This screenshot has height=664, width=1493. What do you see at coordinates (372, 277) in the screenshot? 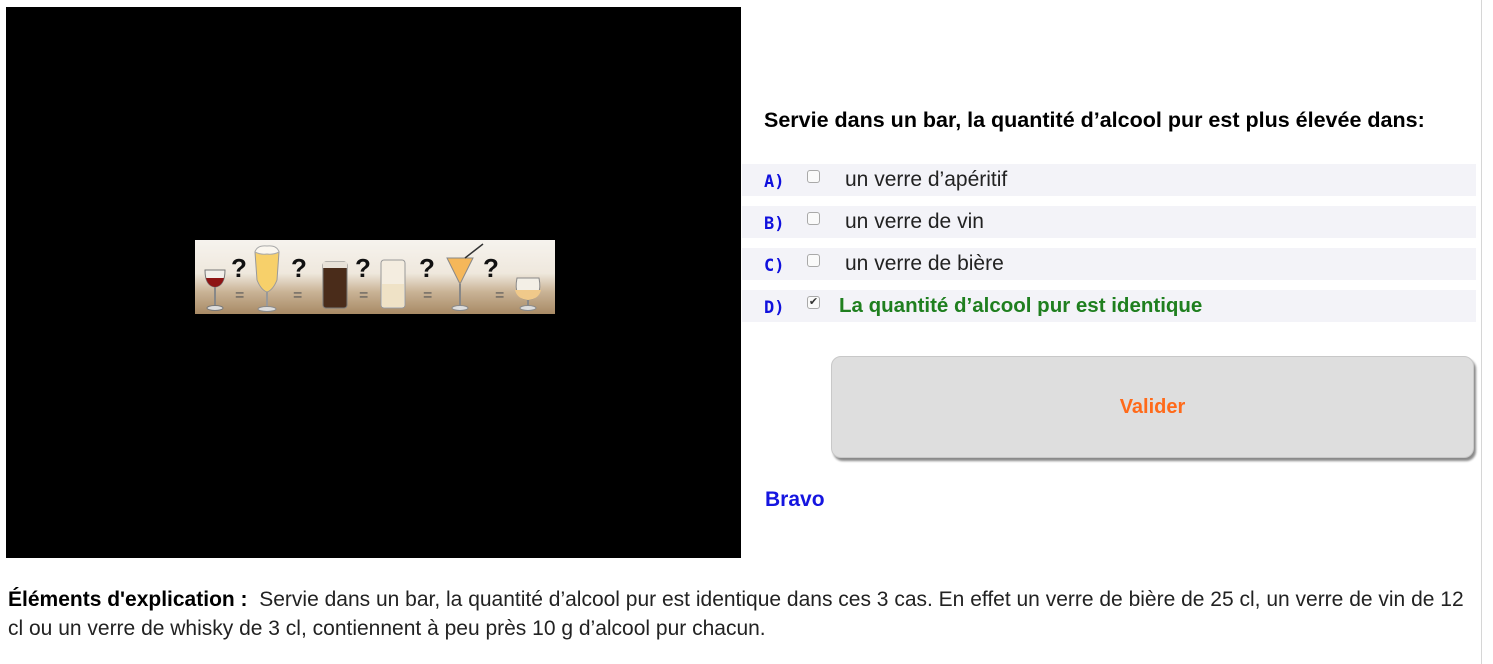
I see `drinks-icon: ? = ? = ? = ? = ? =` at bounding box center [372, 277].